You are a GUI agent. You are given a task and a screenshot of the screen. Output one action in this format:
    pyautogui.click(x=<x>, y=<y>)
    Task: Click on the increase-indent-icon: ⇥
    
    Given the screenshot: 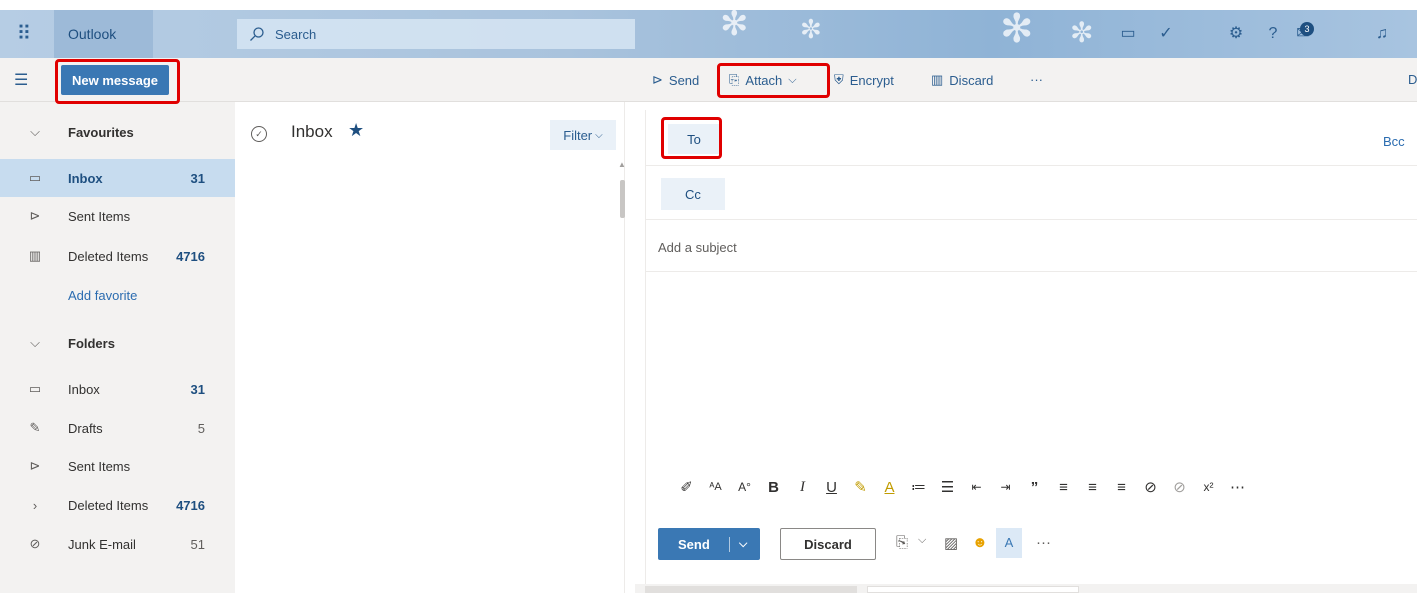 What is the action you would take?
    pyautogui.click(x=1005, y=487)
    